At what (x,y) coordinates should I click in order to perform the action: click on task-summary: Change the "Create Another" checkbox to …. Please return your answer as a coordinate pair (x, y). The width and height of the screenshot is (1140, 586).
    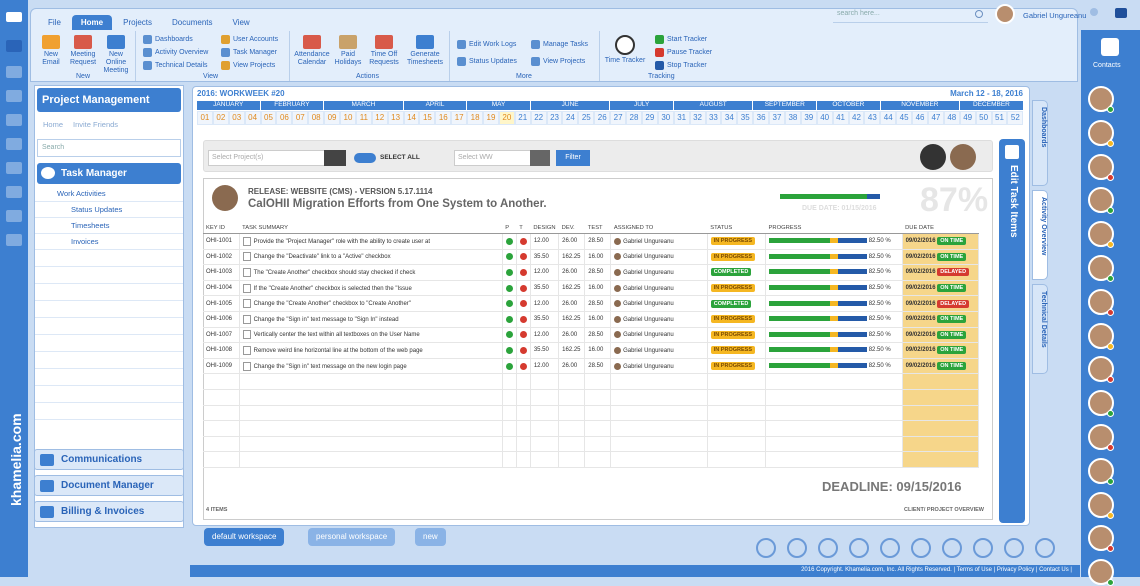
    Looking at the image, I should click on (371, 303).